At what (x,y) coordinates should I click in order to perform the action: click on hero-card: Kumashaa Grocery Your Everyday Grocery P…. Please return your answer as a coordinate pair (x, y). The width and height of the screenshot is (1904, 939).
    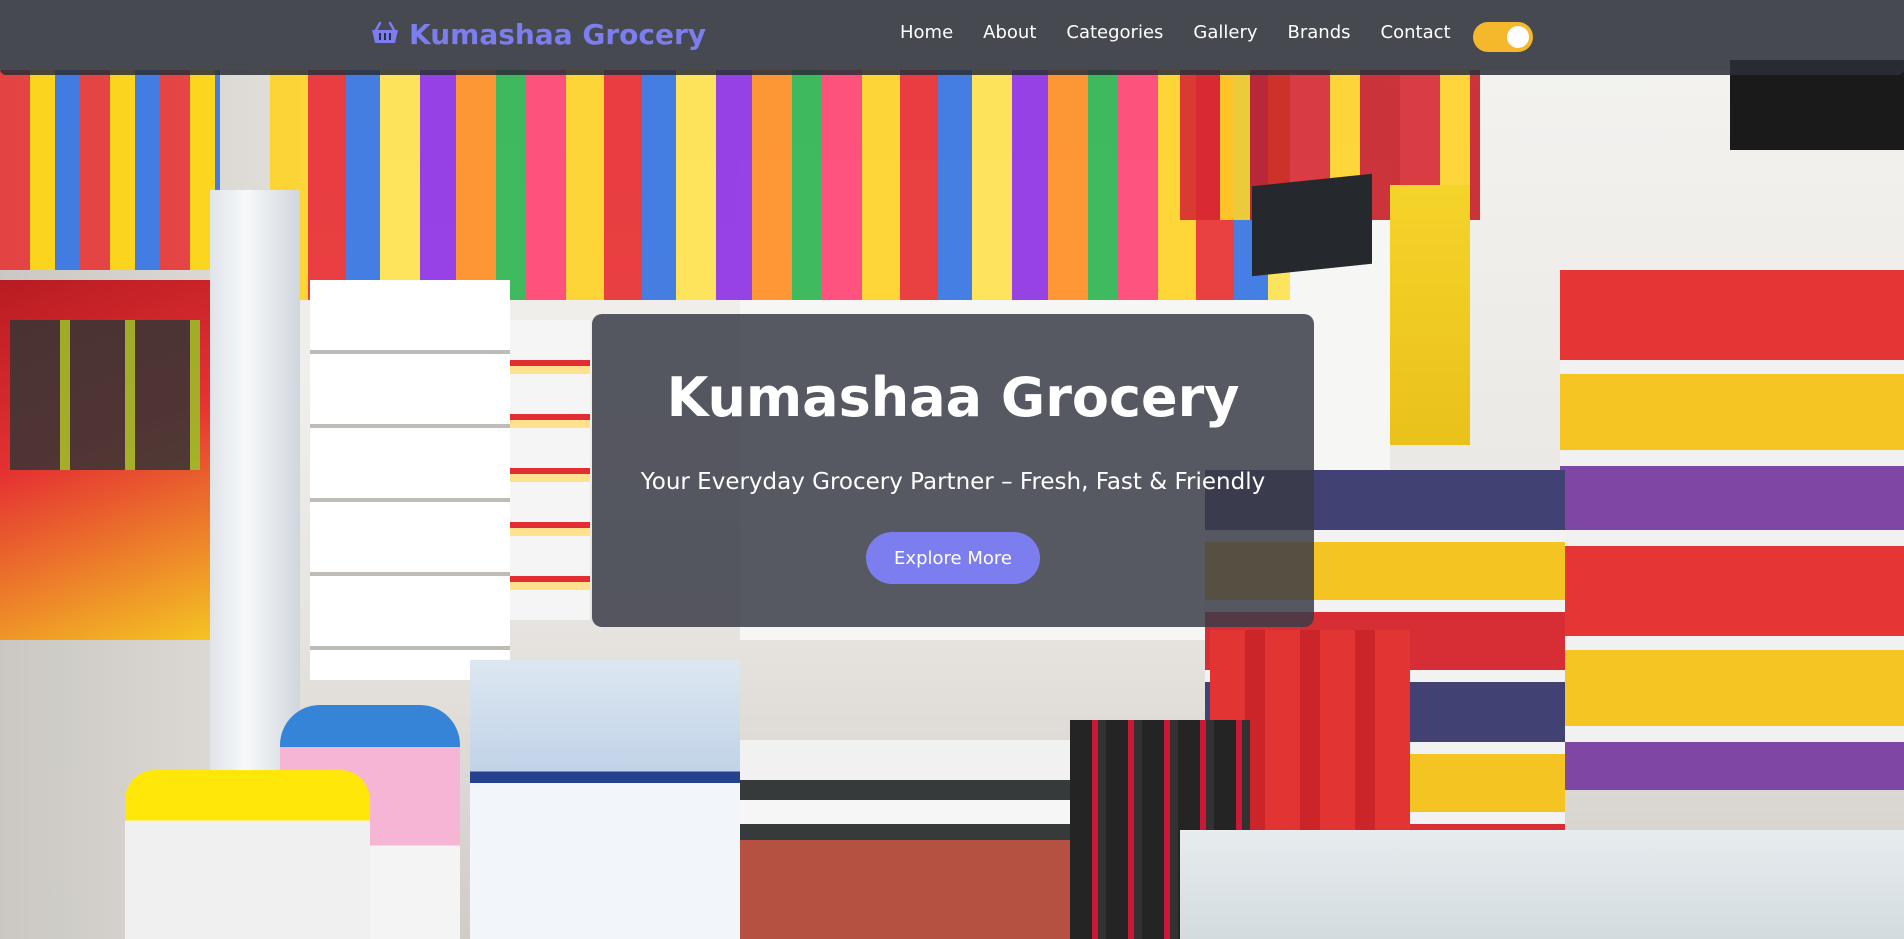
    Looking at the image, I should click on (953, 470).